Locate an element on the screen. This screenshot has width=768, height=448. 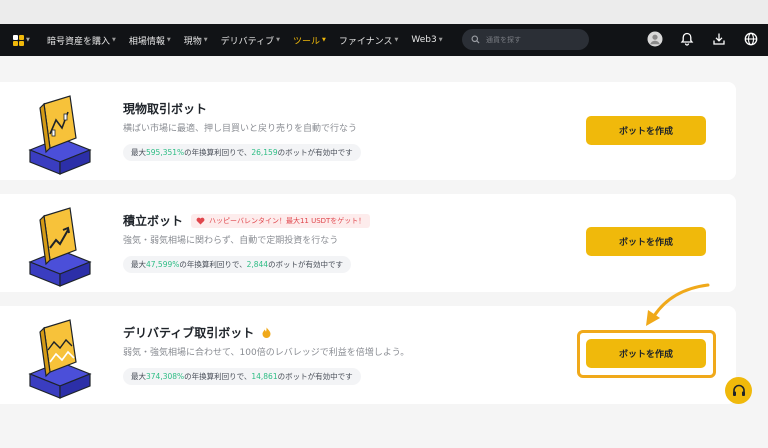
nav-item-label: ツール is located at coordinates (306, 41).